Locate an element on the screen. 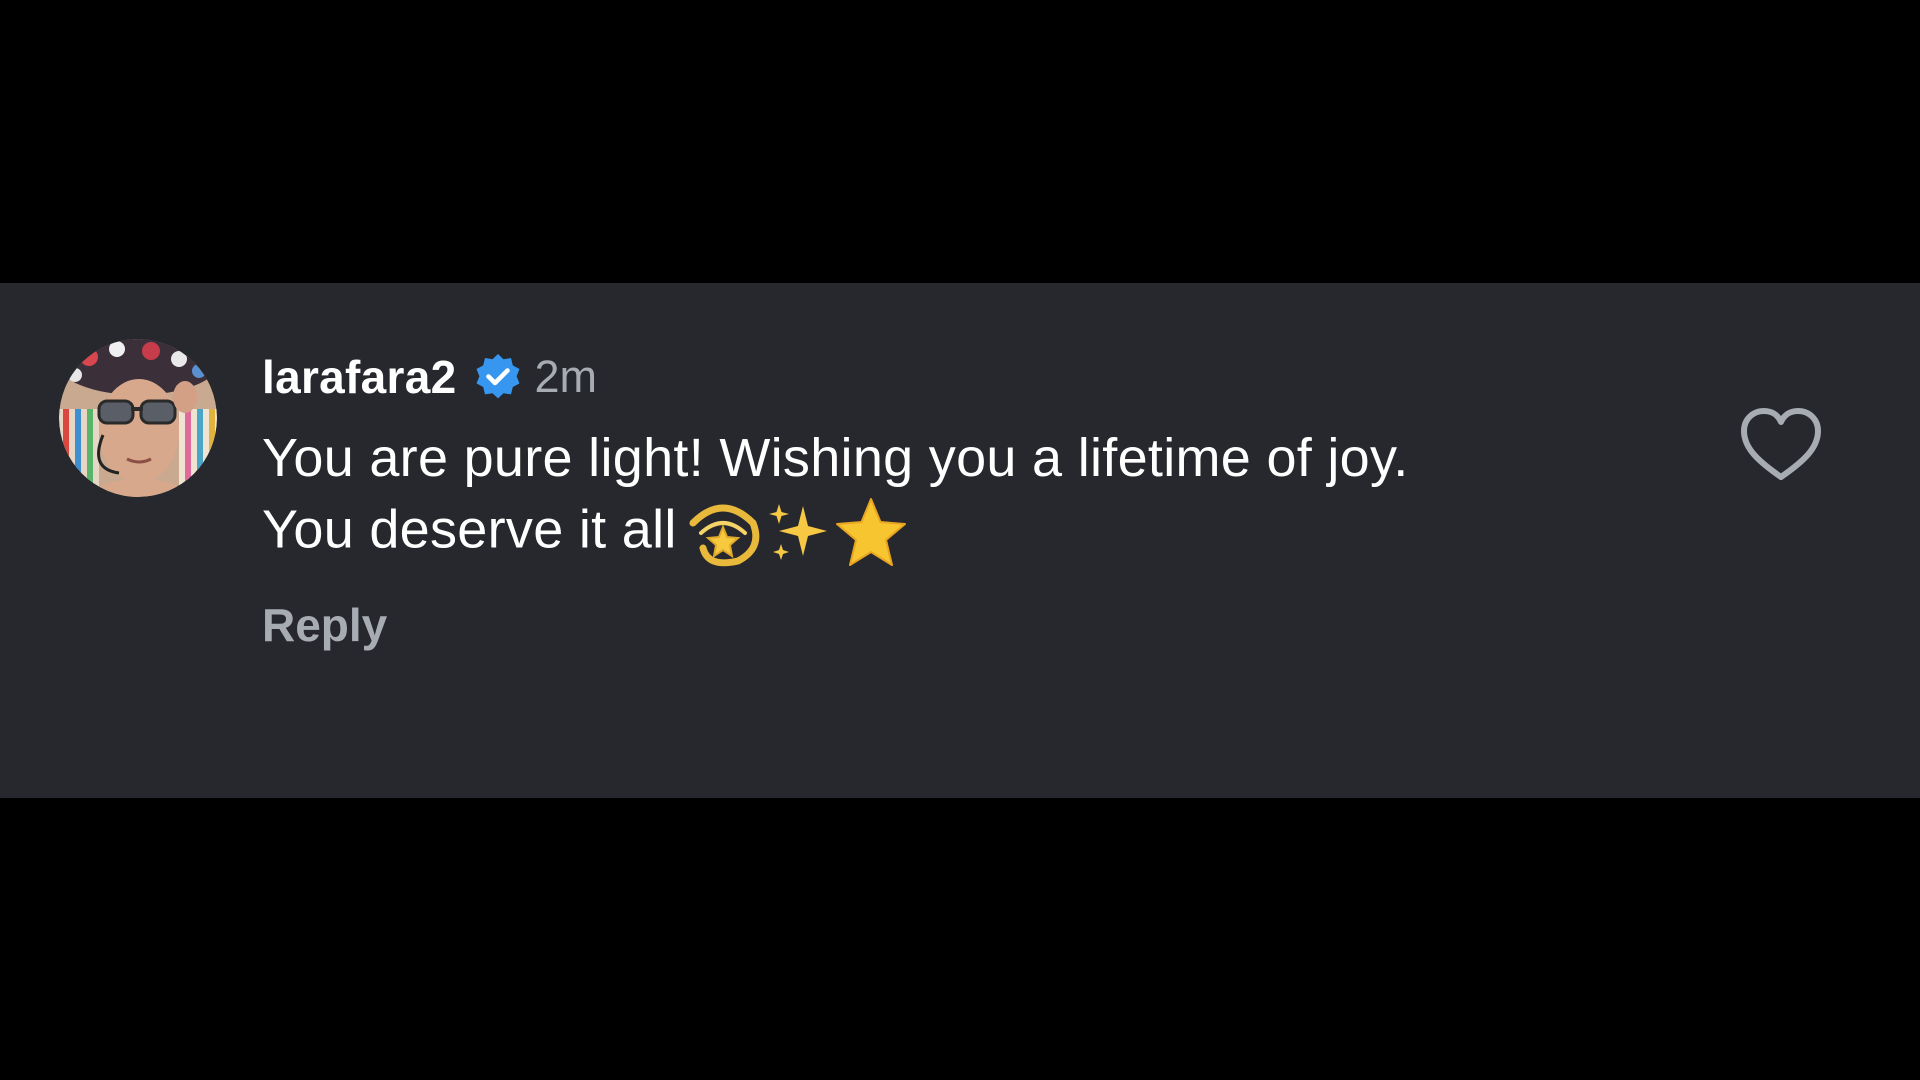  comment-text-line-2-wrapper: You deserve it all is located at coordinates (972, 533).